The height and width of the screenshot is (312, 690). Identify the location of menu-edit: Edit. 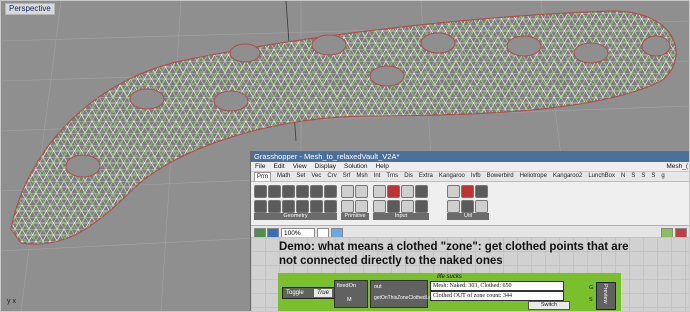
(278, 166).